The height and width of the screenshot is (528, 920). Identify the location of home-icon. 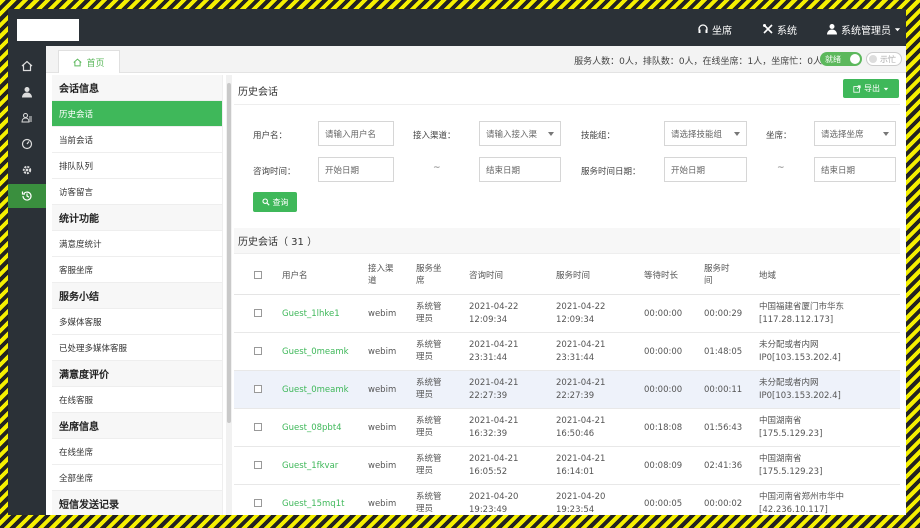
(27, 66).